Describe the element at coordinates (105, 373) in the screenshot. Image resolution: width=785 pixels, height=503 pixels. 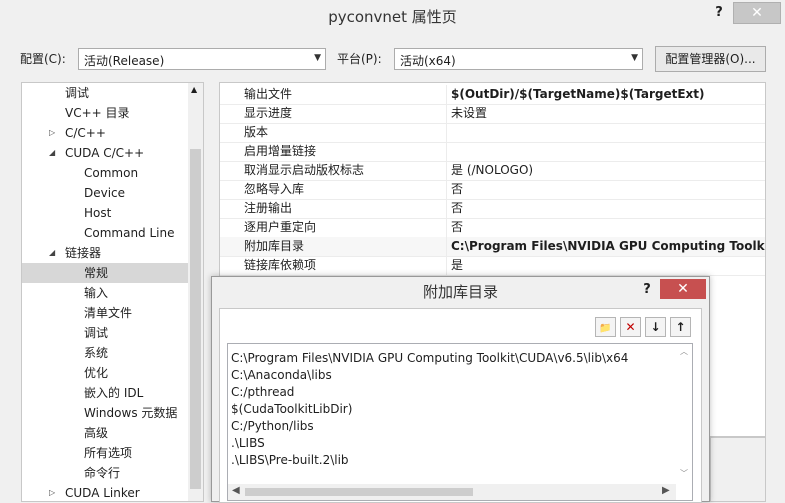
I see `tree-item: 优化` at that location.